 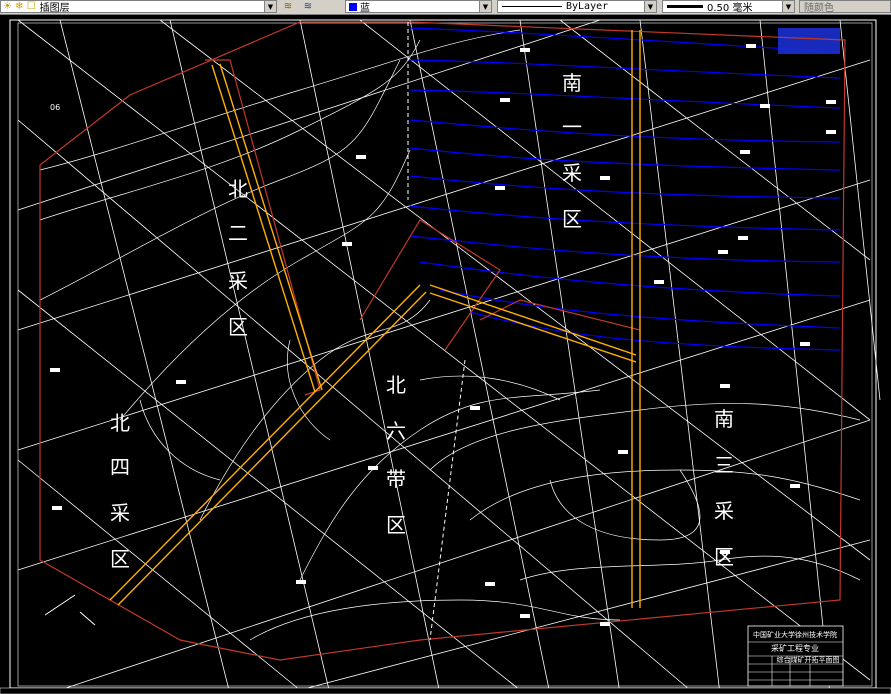 I want to click on make-object-layer-current-button: ≋, so click(x=288, y=6).